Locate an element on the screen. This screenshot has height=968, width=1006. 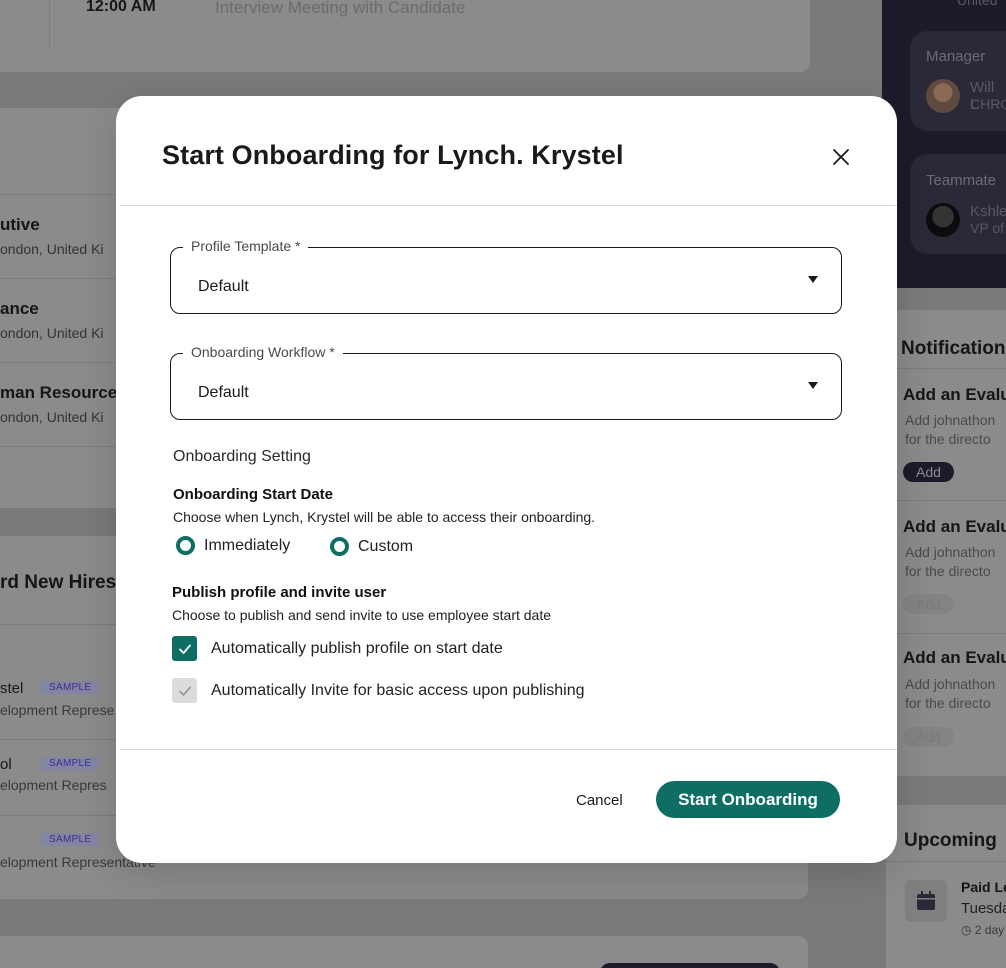
upcoming-title: Upcoming is located at coordinates (950, 840).